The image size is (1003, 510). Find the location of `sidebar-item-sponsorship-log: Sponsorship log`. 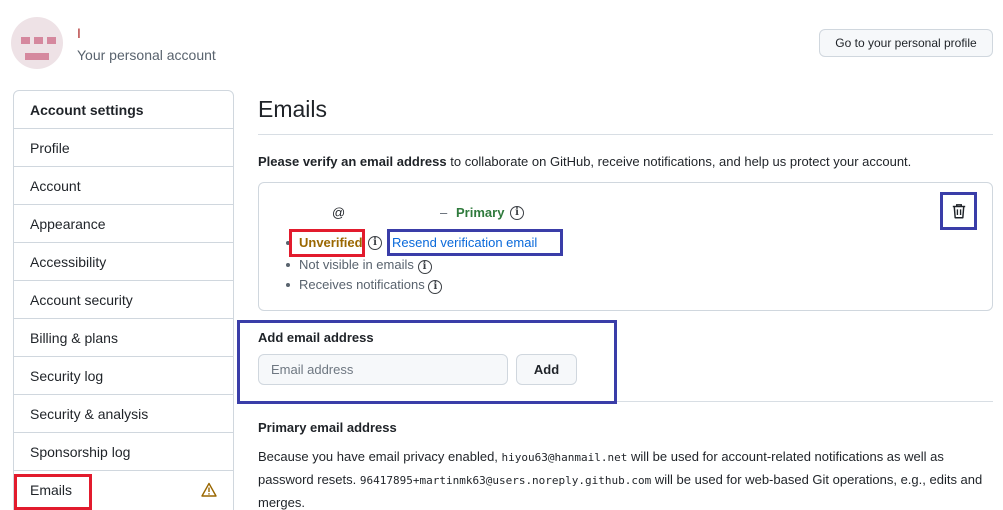

sidebar-item-sponsorship-log: Sponsorship log is located at coordinates (123, 452).